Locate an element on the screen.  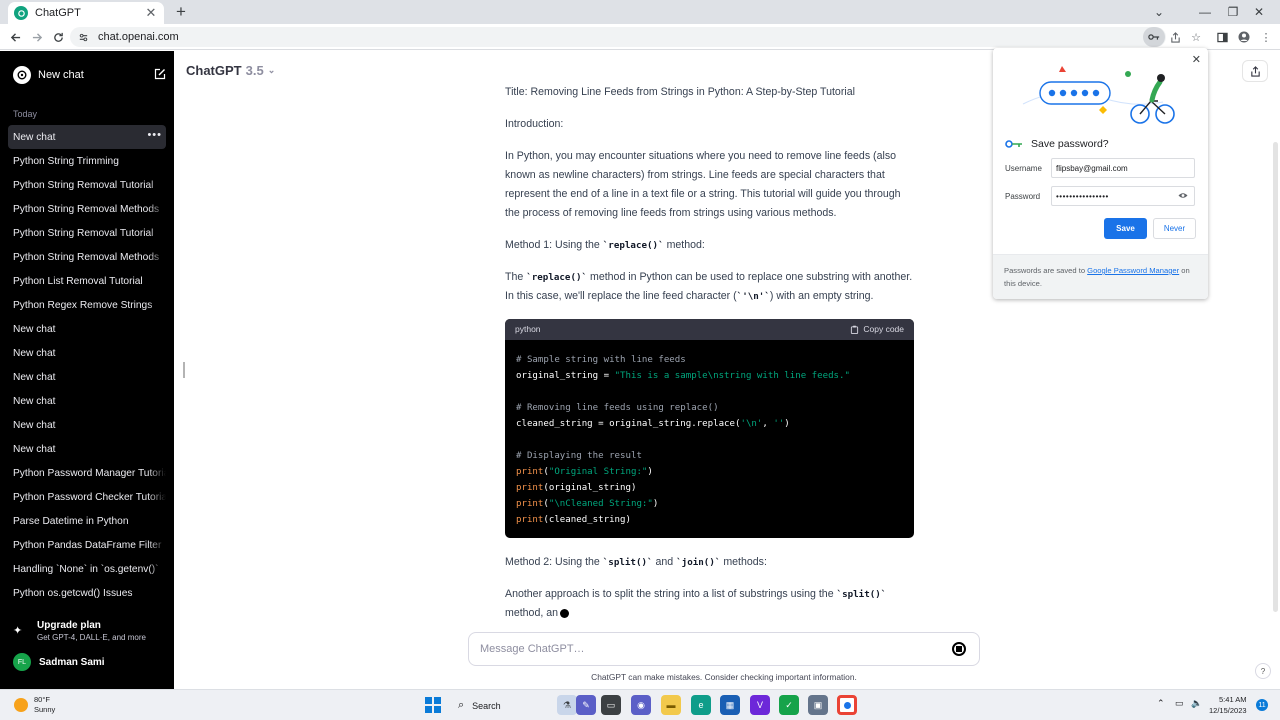
inline-code: `split()` is located at coordinates (861, 594).